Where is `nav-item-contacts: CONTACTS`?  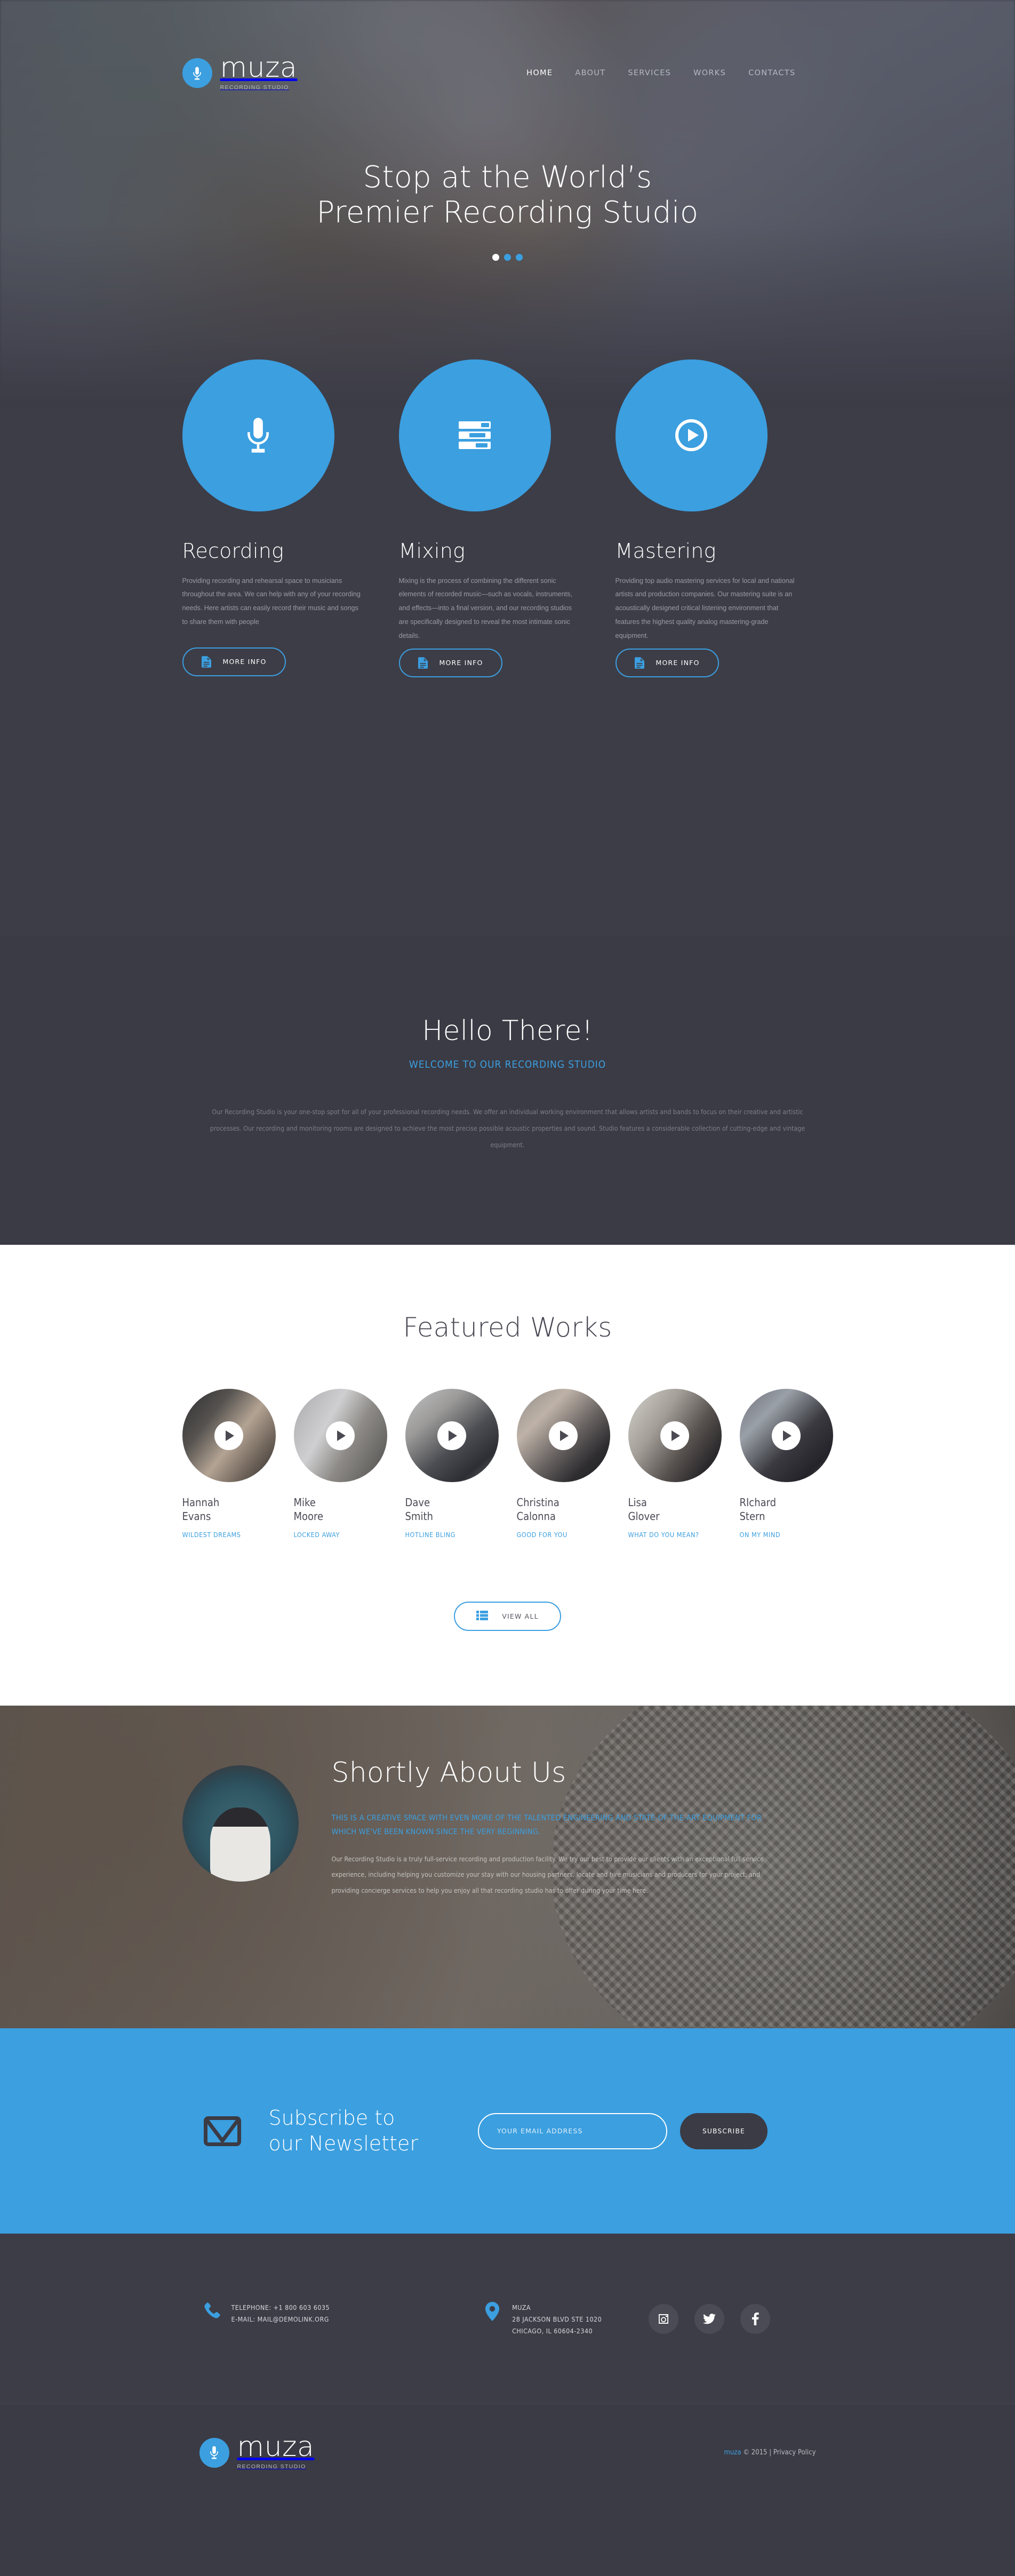
nav-item-contacts: CONTACTS is located at coordinates (771, 73).